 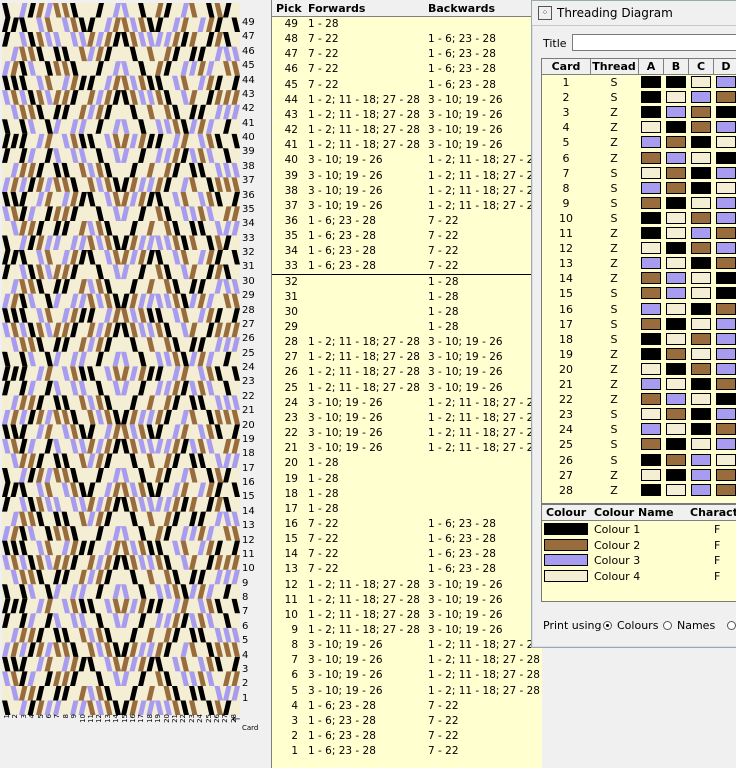 What do you see at coordinates (639, 560) in the screenshot?
I see `colour-row: Colour 3F` at bounding box center [639, 560].